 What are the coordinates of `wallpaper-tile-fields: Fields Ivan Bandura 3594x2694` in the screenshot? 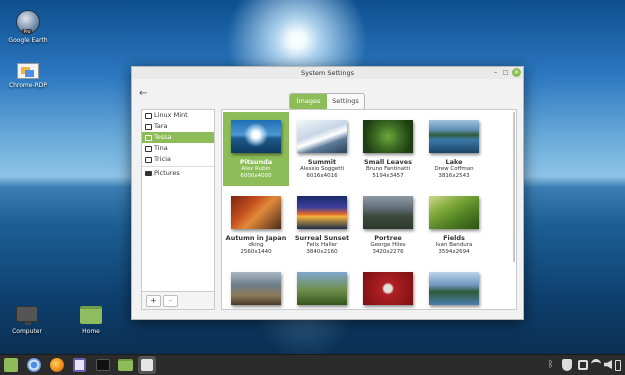 It's located at (454, 225).